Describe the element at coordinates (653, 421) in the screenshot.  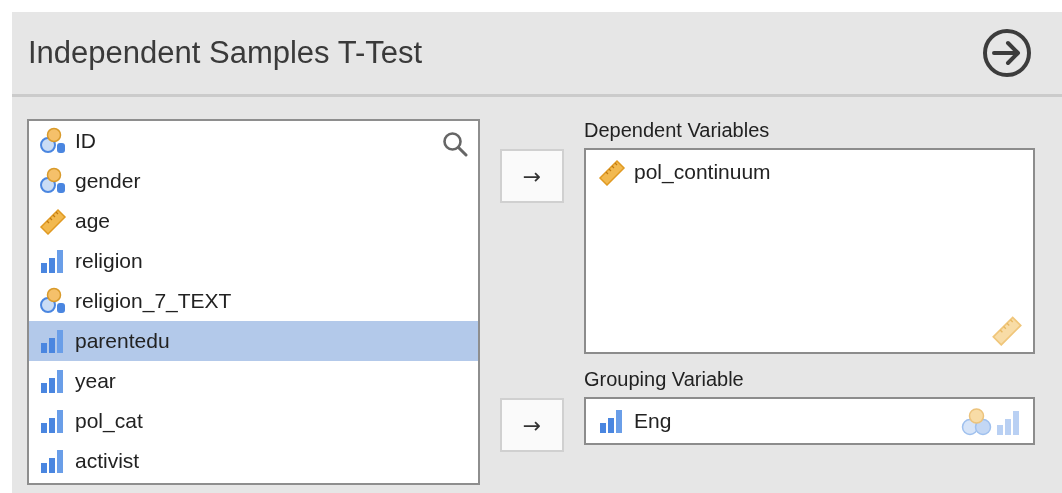
I see `assigned-variable: Eng` at that location.